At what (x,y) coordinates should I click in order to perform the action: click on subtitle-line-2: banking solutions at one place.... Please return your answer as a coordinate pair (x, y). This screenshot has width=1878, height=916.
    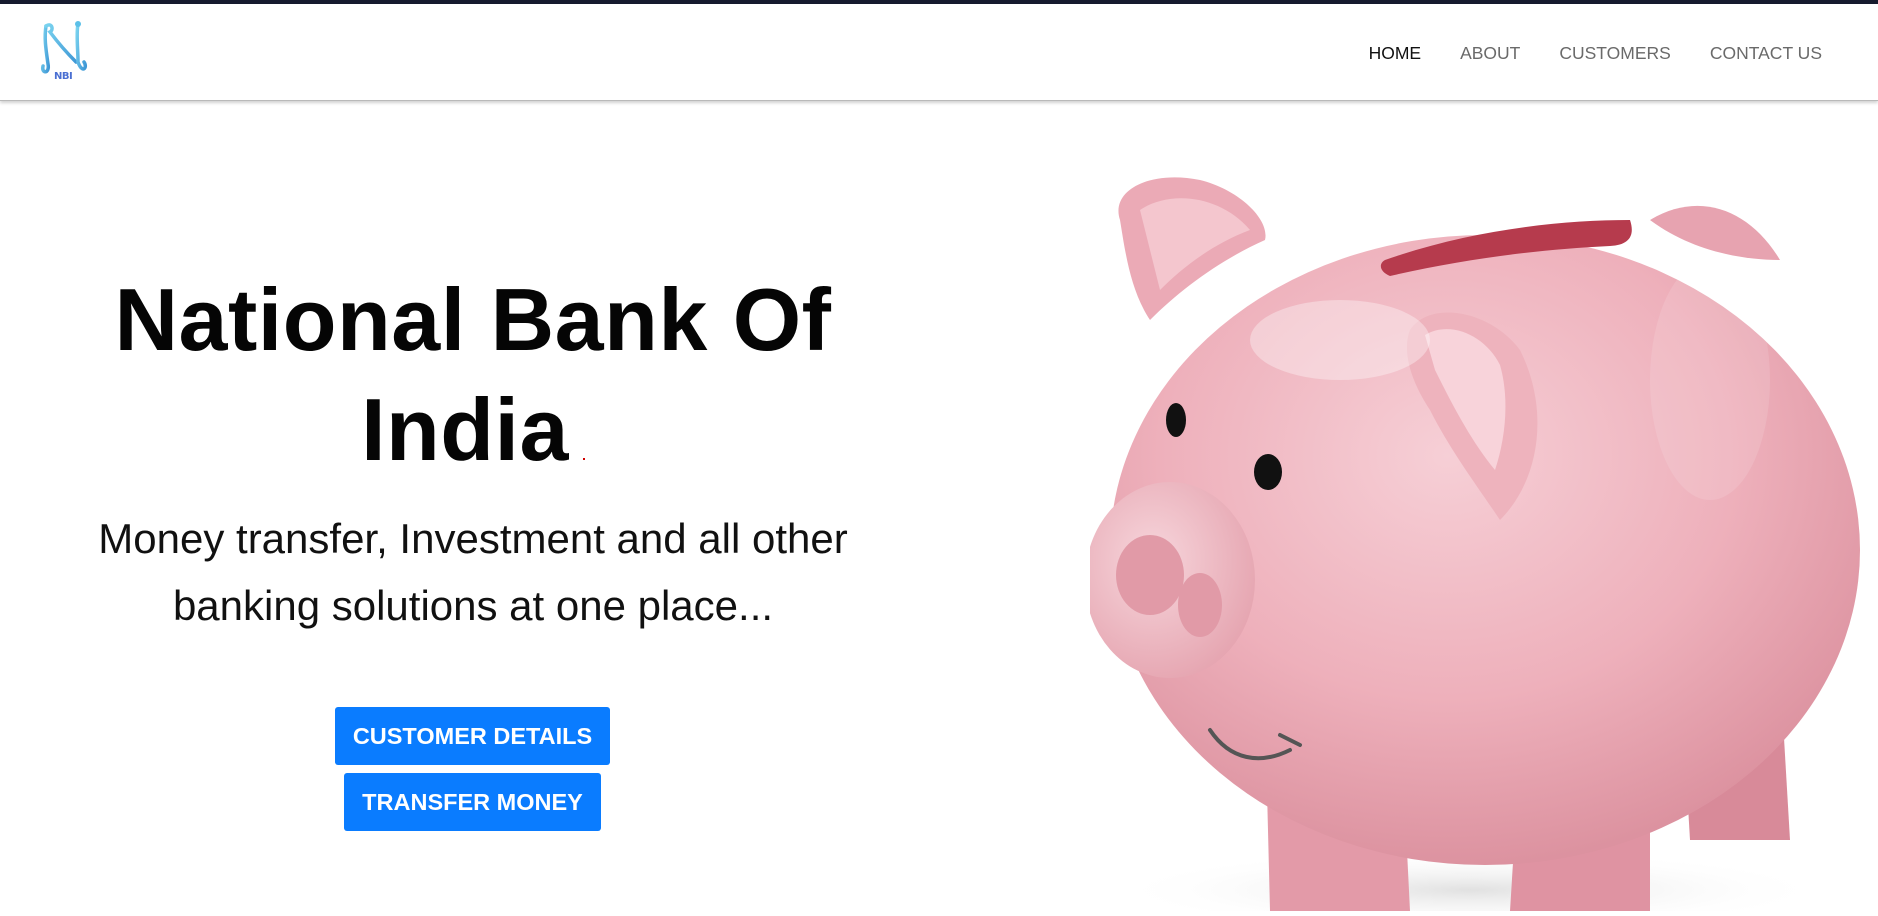
    Looking at the image, I should click on (473, 605).